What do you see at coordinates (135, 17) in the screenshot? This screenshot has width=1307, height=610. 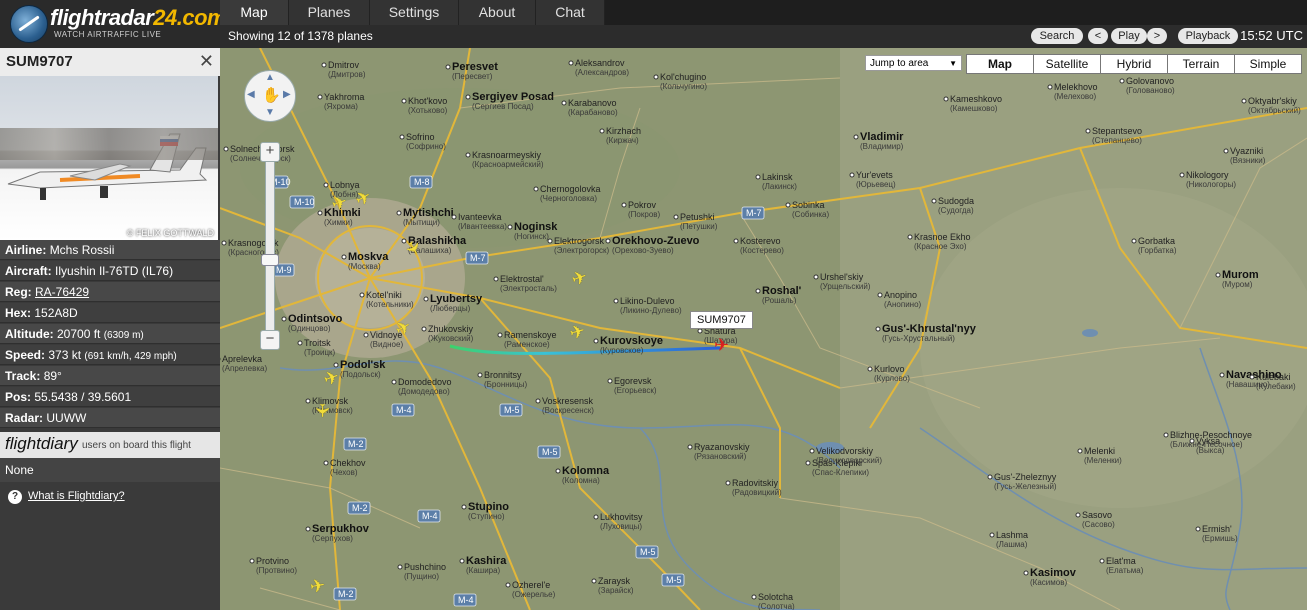 I see `logo-text: flightradar24.com` at bounding box center [135, 17].